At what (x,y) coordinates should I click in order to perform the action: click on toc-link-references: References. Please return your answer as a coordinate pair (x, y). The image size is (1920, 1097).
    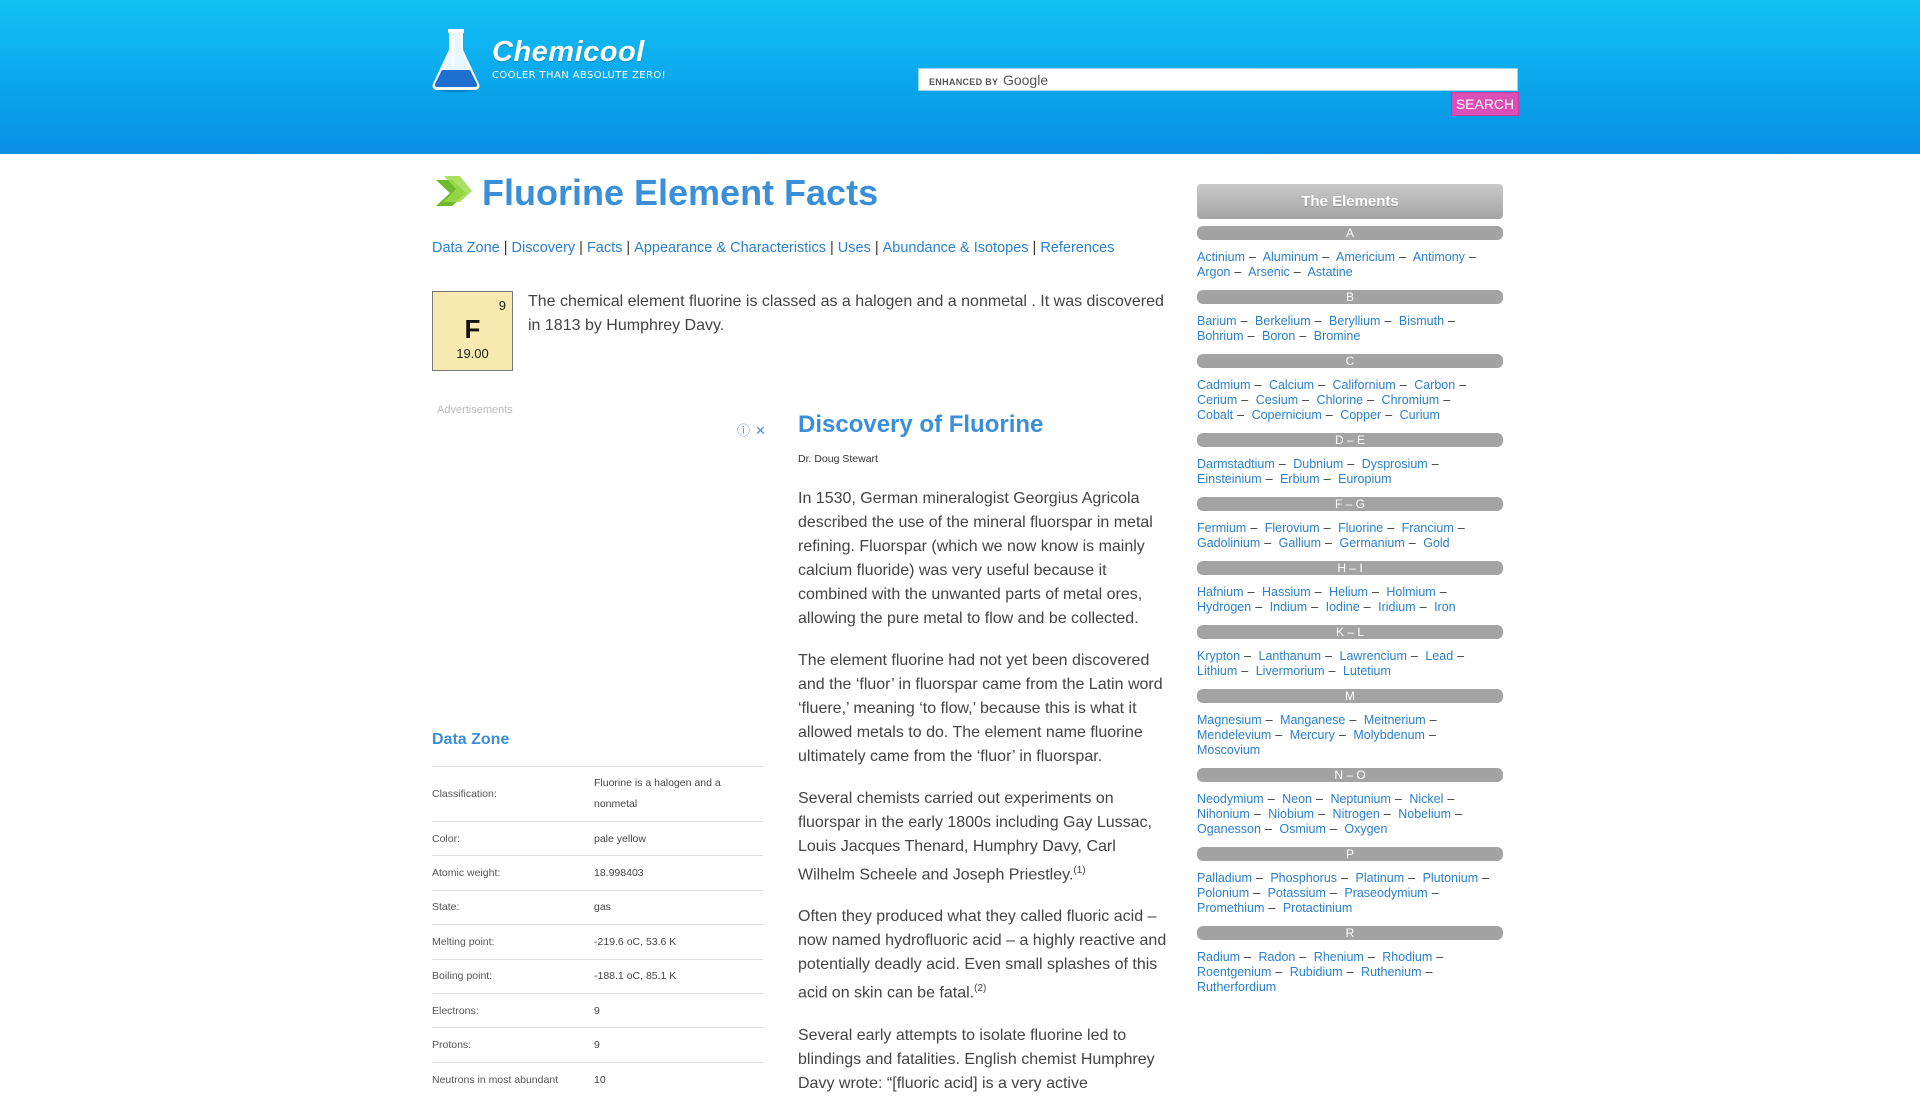
    Looking at the image, I should click on (1077, 248).